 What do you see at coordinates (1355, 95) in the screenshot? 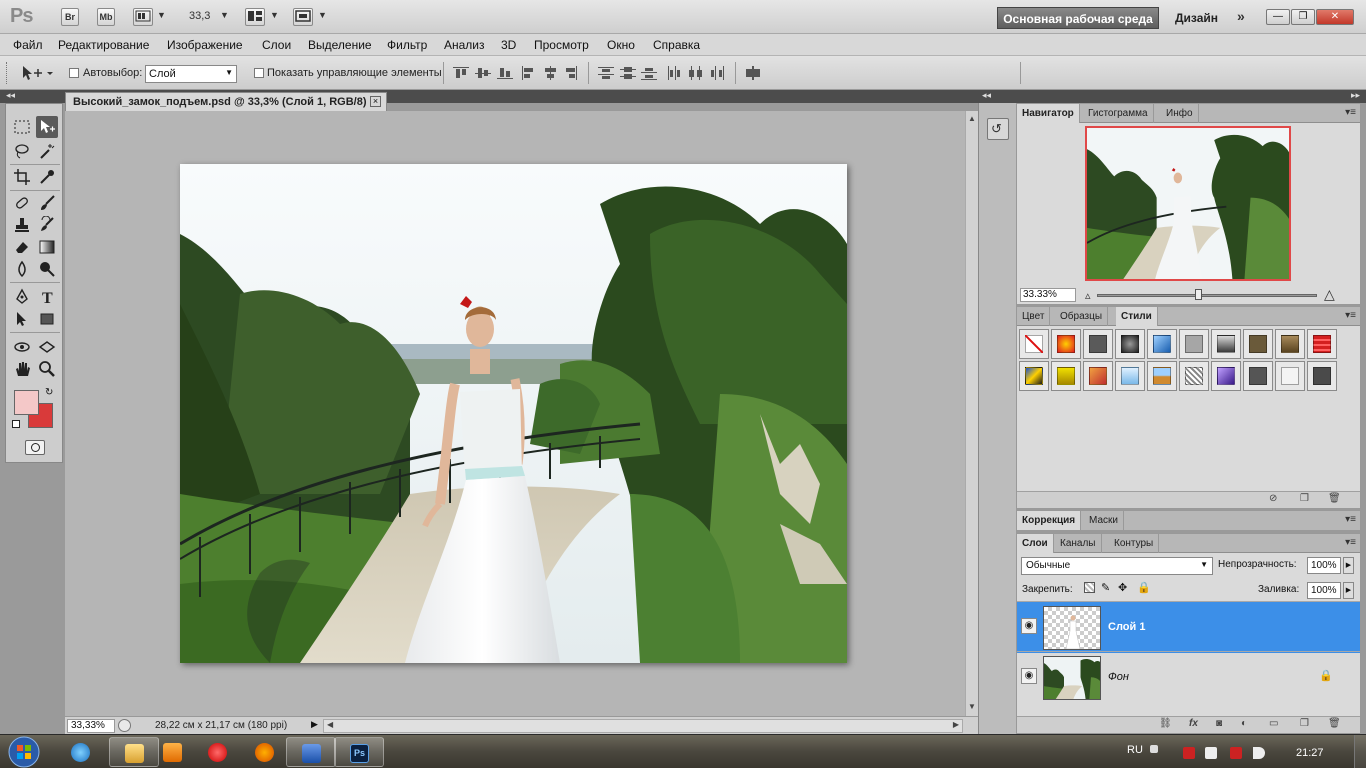
I see `collapse-panels-icon: ▸▸` at bounding box center [1355, 95].